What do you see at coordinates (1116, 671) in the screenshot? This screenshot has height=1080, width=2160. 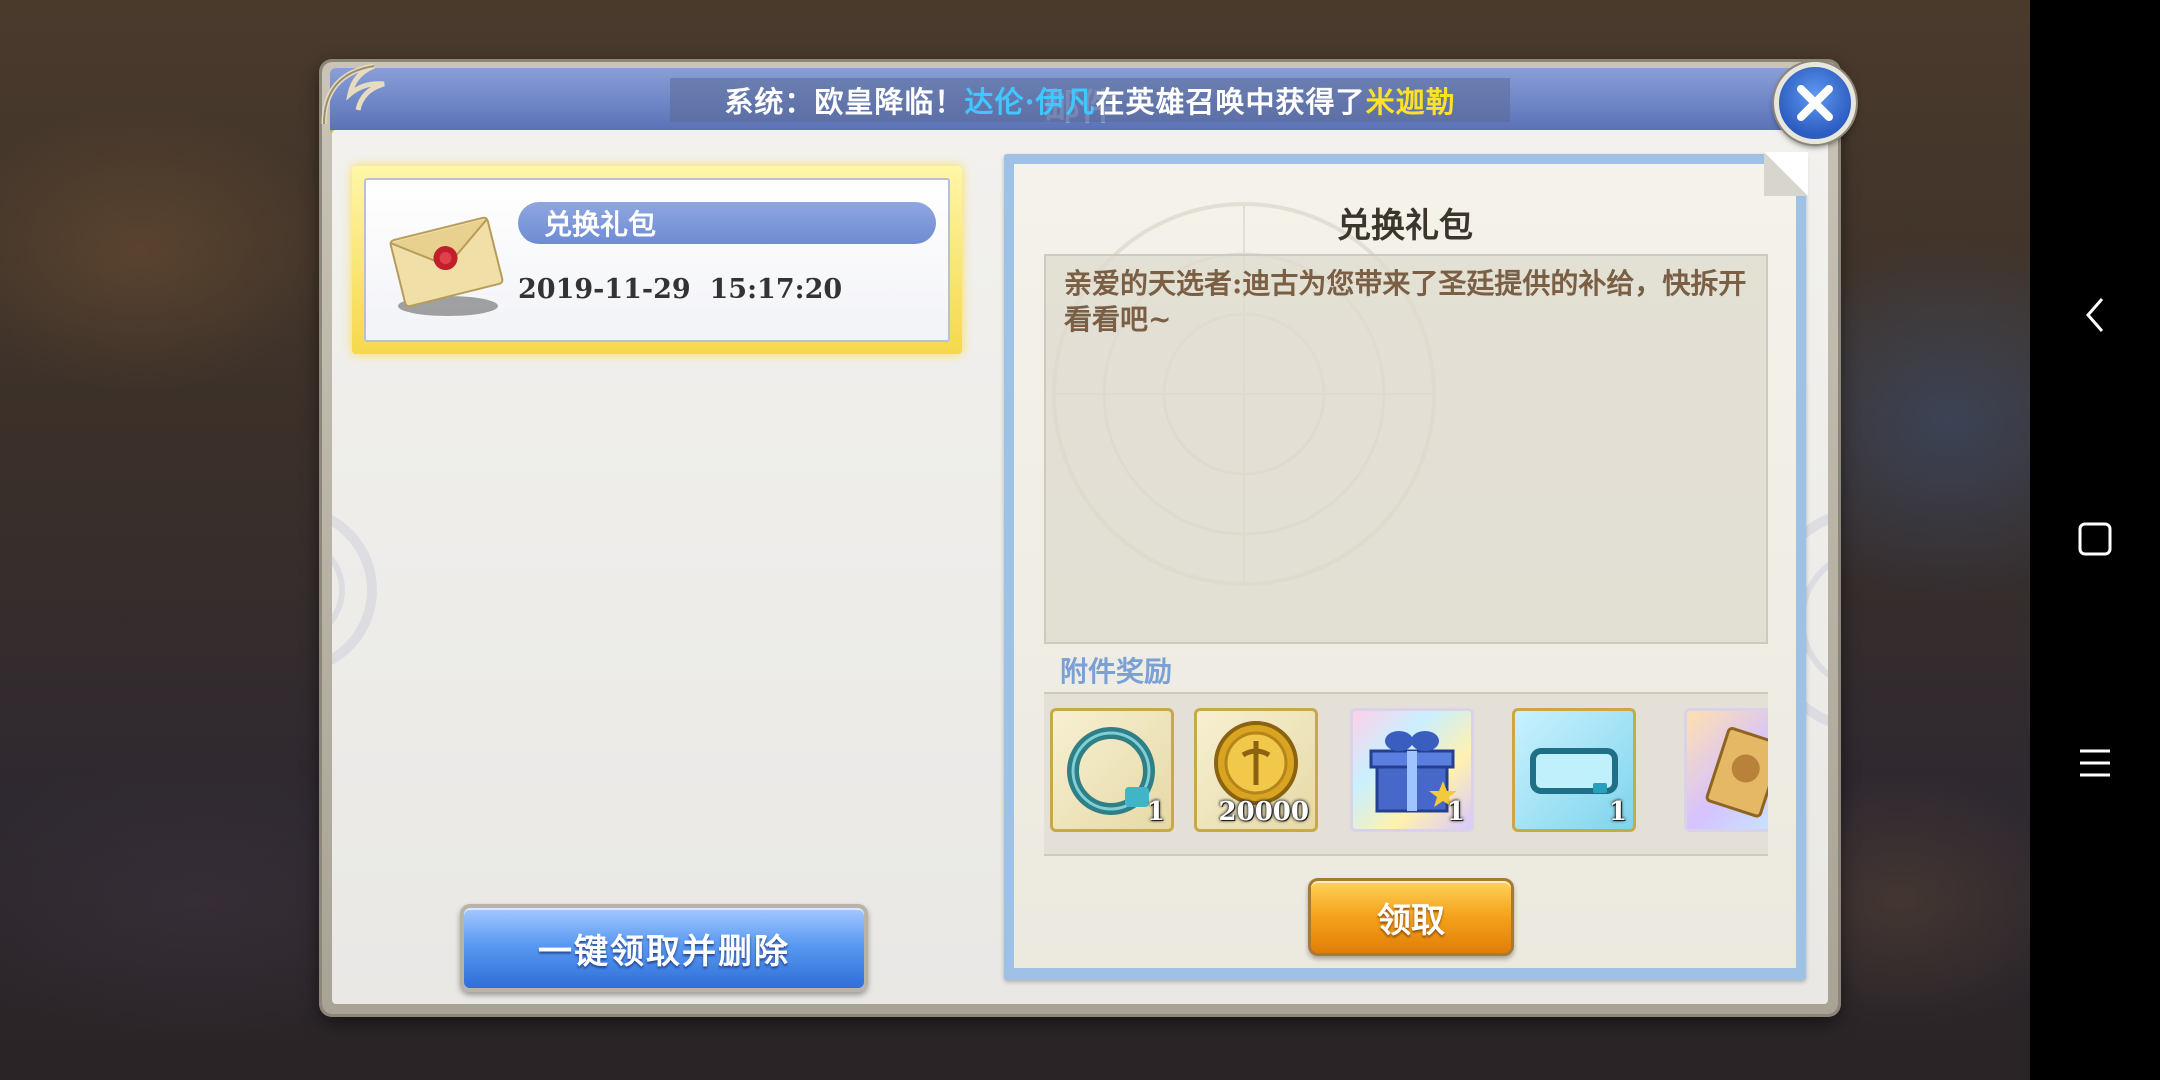 I see `attachments-label: 附件奖励` at bounding box center [1116, 671].